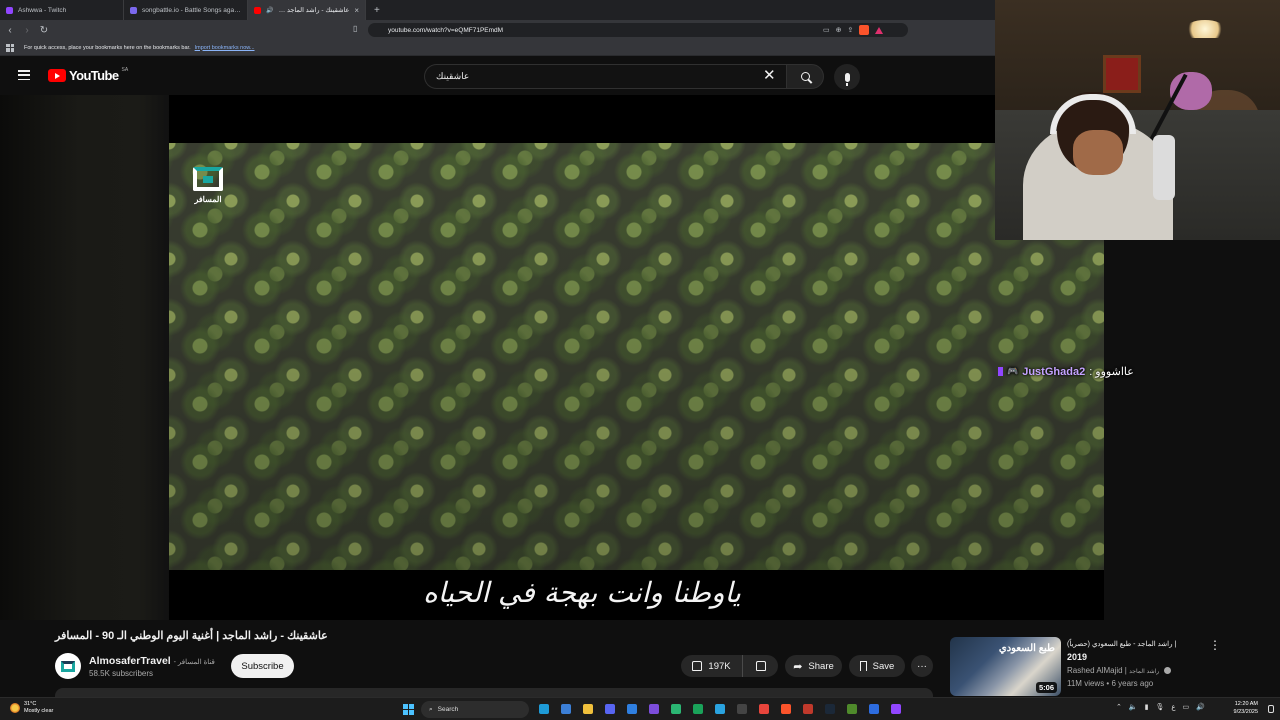 The image size is (1280, 720). What do you see at coordinates (1173, 707) in the screenshot?
I see `language-indicator: ع` at bounding box center [1173, 707].